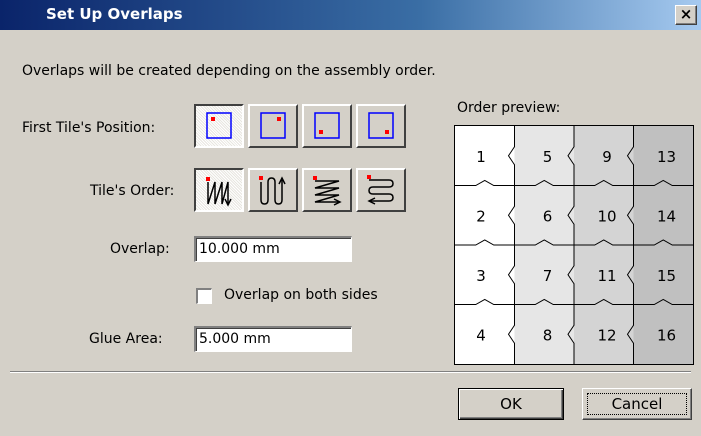  I want to click on rows-zigzag-order-icon, so click(327, 191).